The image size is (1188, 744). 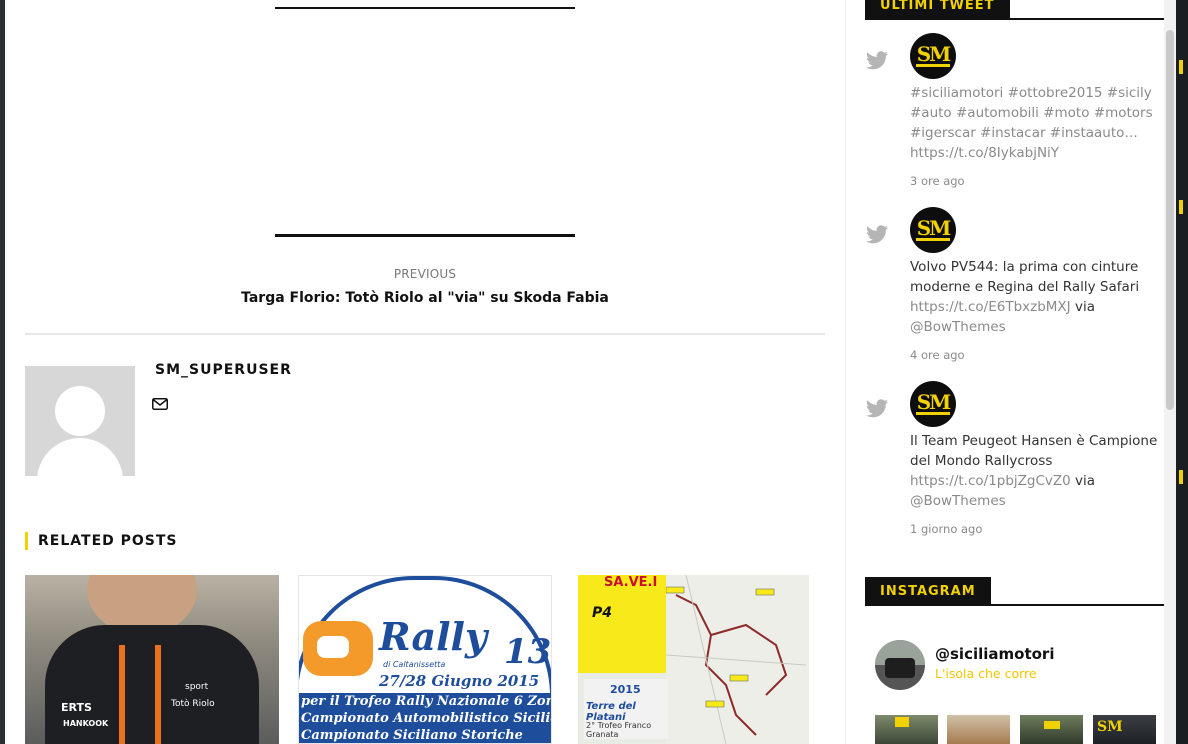 I want to click on tweet-link: https://t.co/1pbjZgCvZ0, so click(x=990, y=481).